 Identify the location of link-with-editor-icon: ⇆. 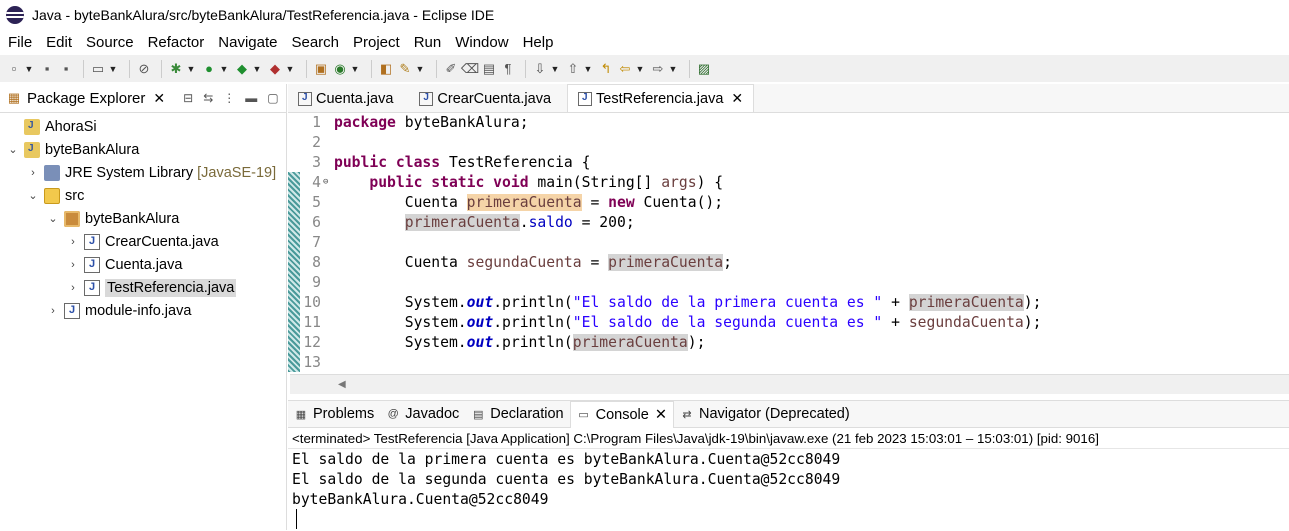
(208, 98).